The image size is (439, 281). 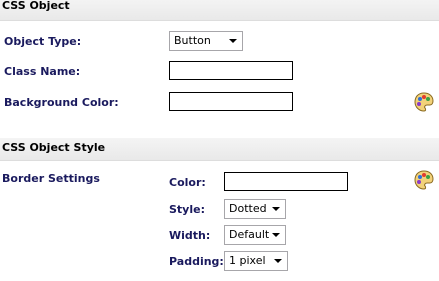 What do you see at coordinates (286, 181) in the screenshot?
I see `border-color-input` at bounding box center [286, 181].